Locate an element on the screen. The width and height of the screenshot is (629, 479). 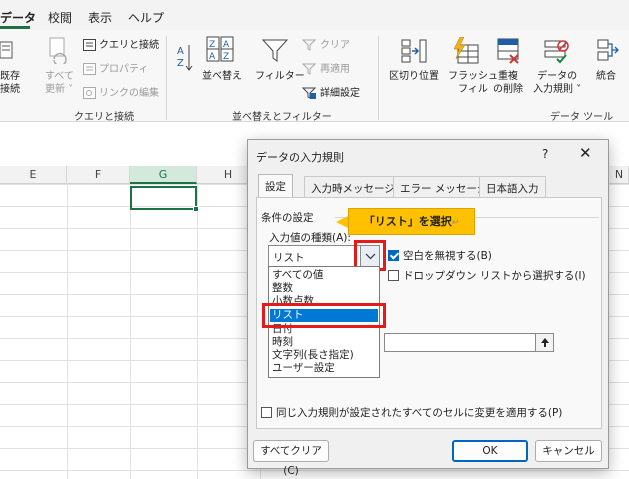
edit-links-icon is located at coordinates (89, 93).